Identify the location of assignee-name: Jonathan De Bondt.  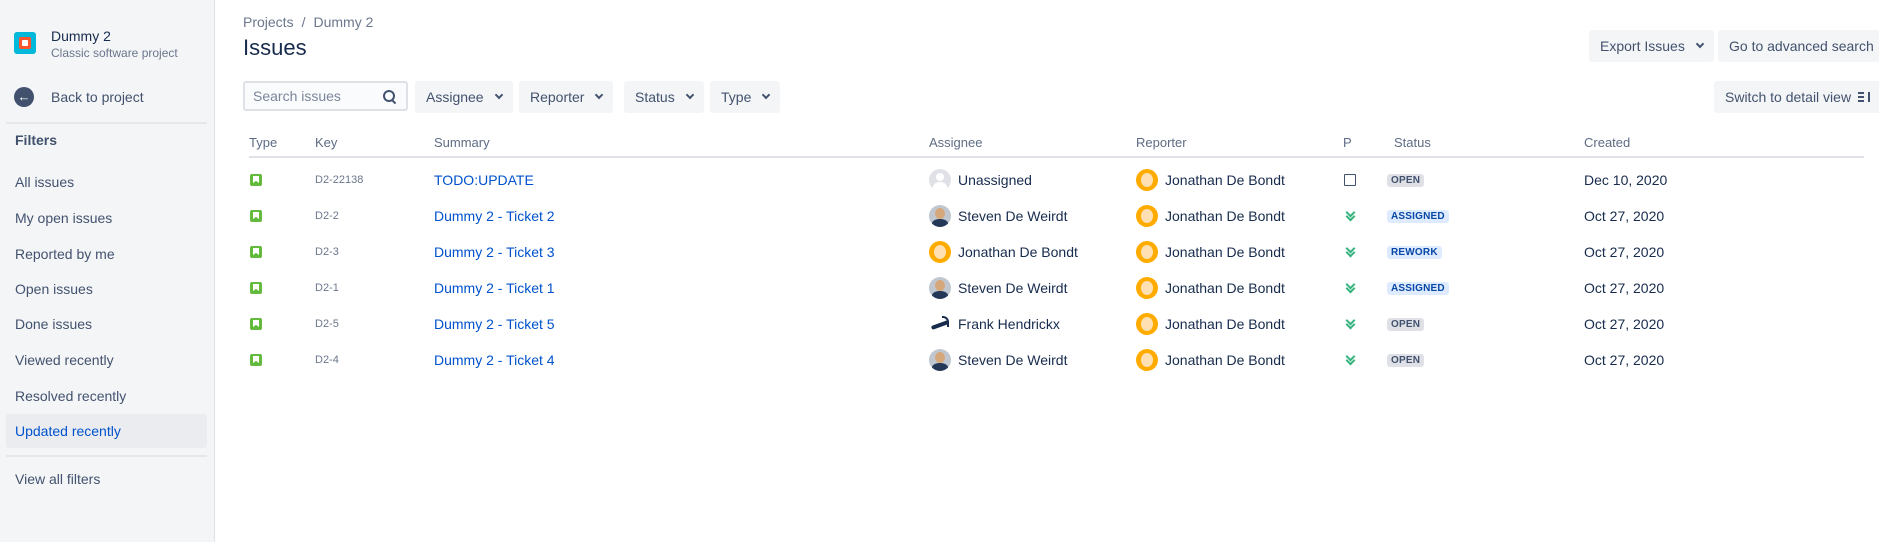
(1018, 252).